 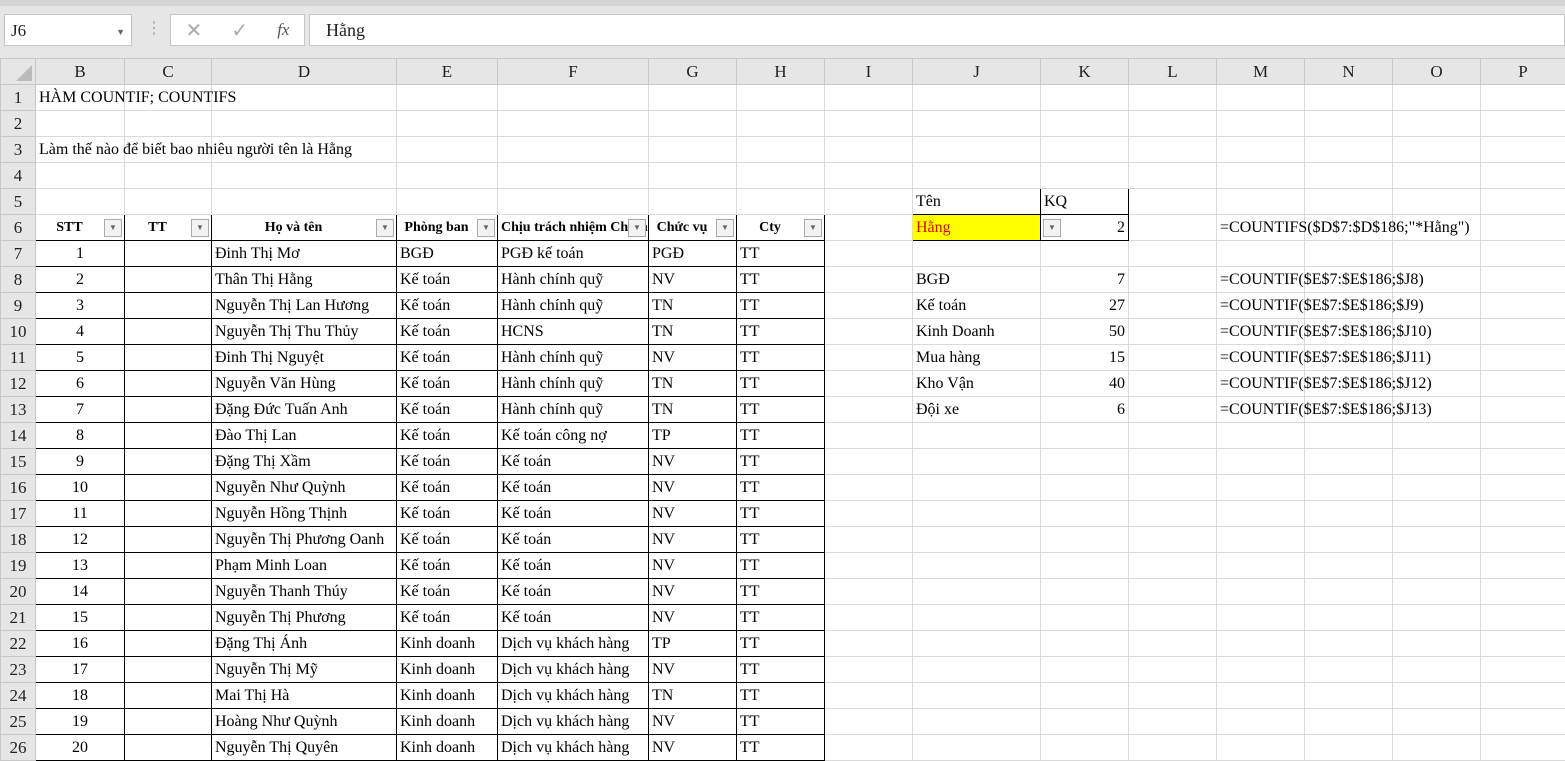 What do you see at coordinates (1085, 176) in the screenshot?
I see `cell-K4` at bounding box center [1085, 176].